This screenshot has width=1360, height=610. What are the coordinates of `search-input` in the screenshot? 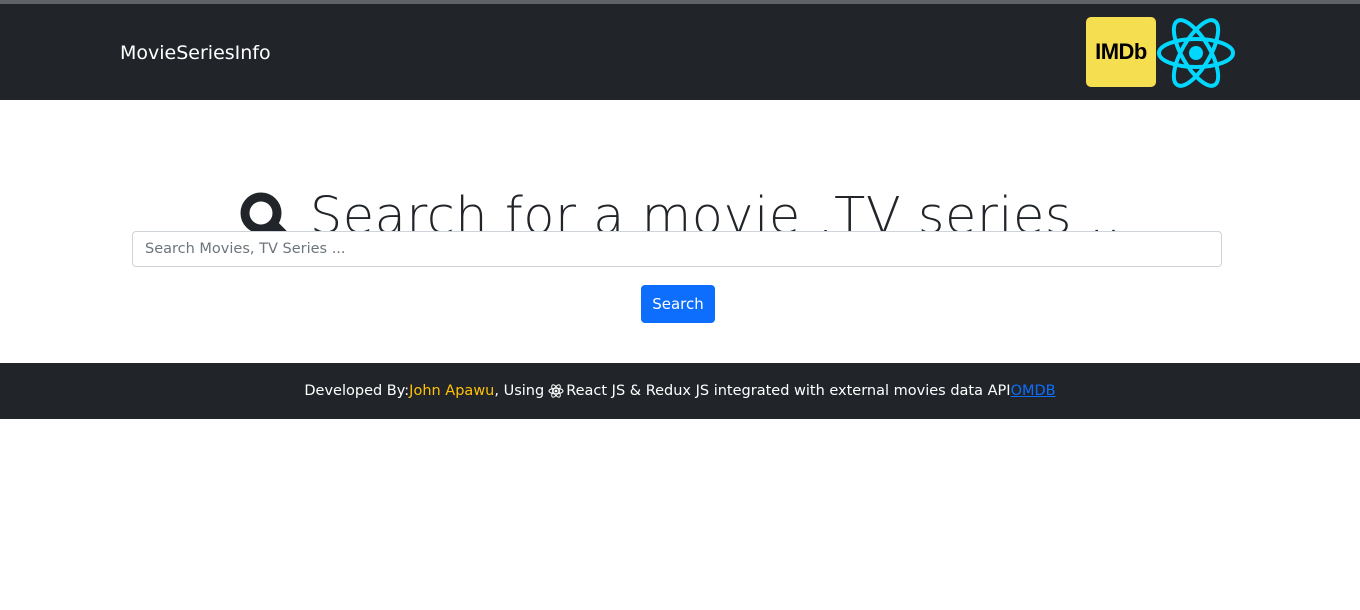 It's located at (677, 249).